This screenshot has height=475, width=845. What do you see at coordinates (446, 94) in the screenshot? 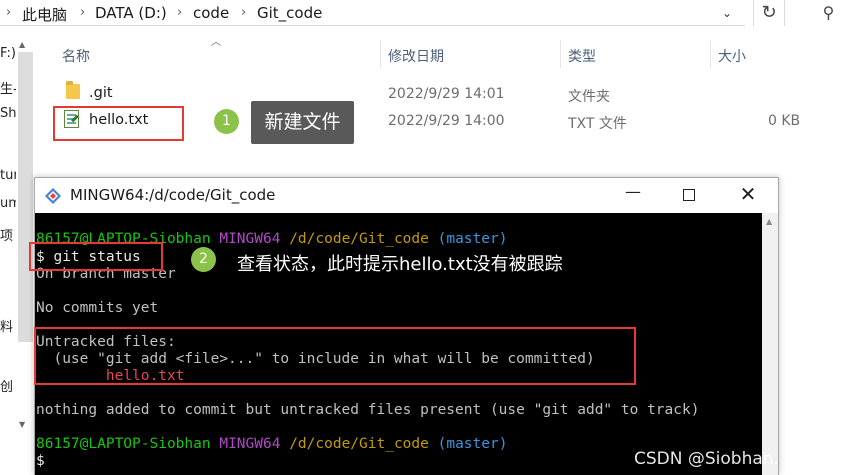
I see `file-modified: 2022/9/29 14:01` at bounding box center [446, 94].